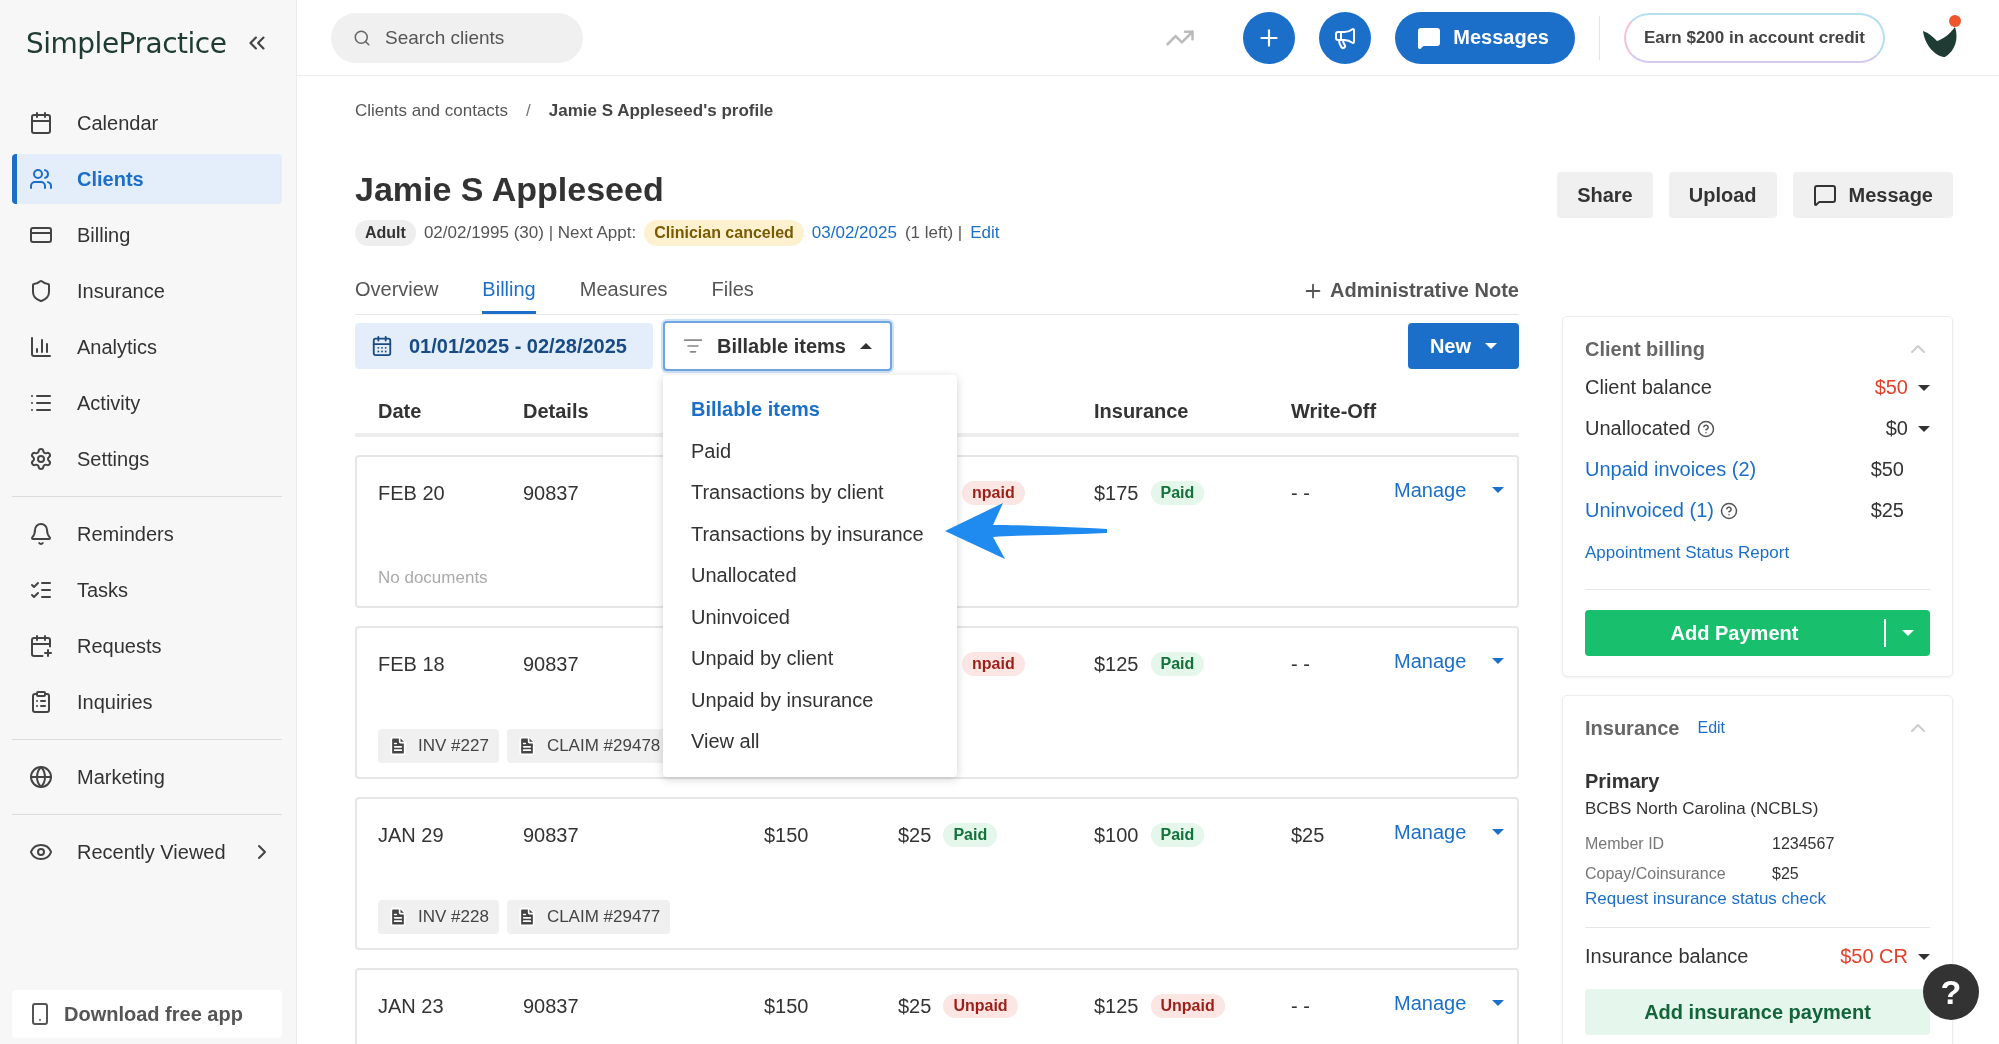  Describe the element at coordinates (1872, 195) in the screenshot. I see `action-button: Message` at that location.